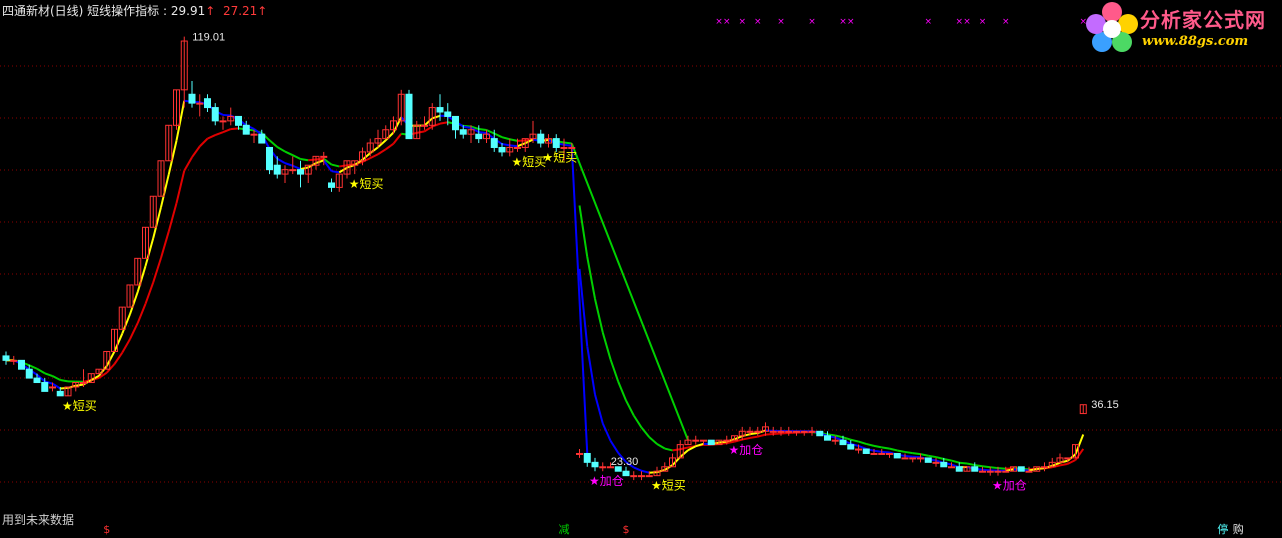 Image resolution: width=1282 pixels, height=538 pixels. Describe the element at coordinates (208, 38) in the screenshot. I see `price-label: 119.01` at that location.